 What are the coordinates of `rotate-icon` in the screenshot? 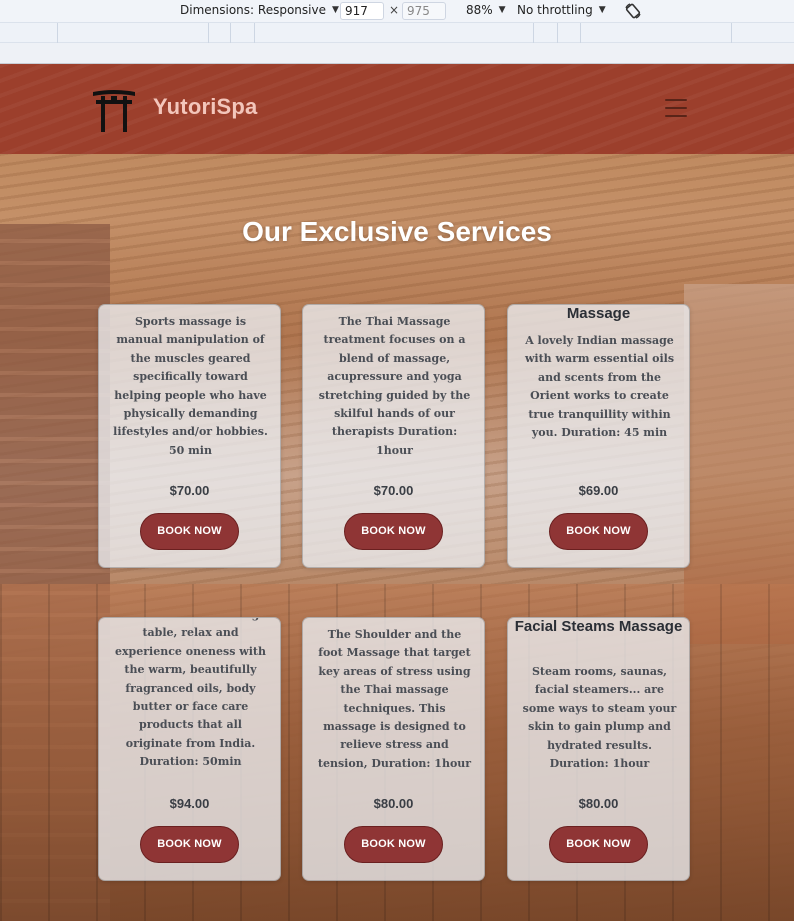 It's located at (633, 11).